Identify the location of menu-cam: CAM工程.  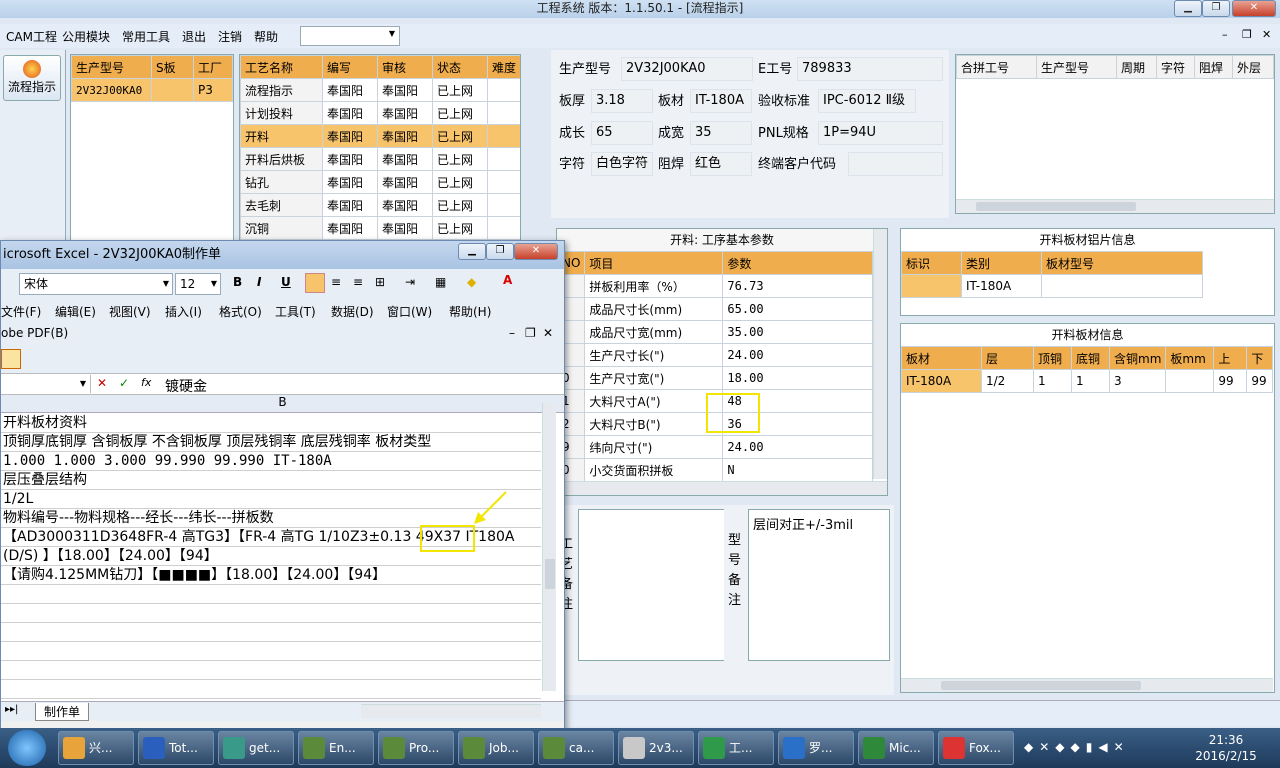
(31, 36).